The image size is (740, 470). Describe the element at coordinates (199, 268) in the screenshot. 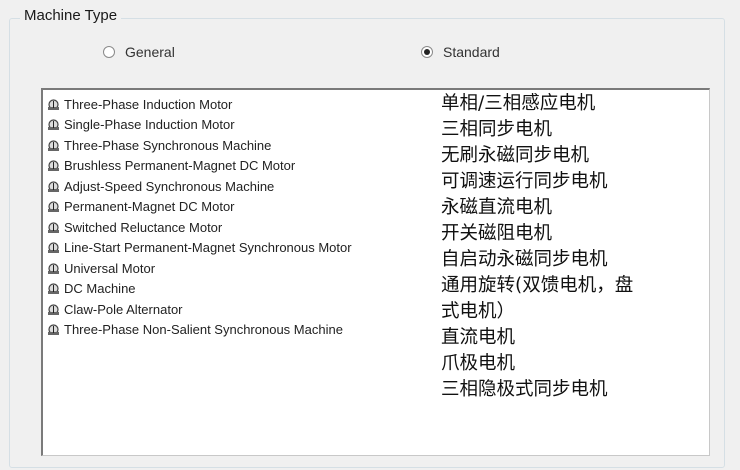

I see `machine-list-item: Universal Motor` at that location.